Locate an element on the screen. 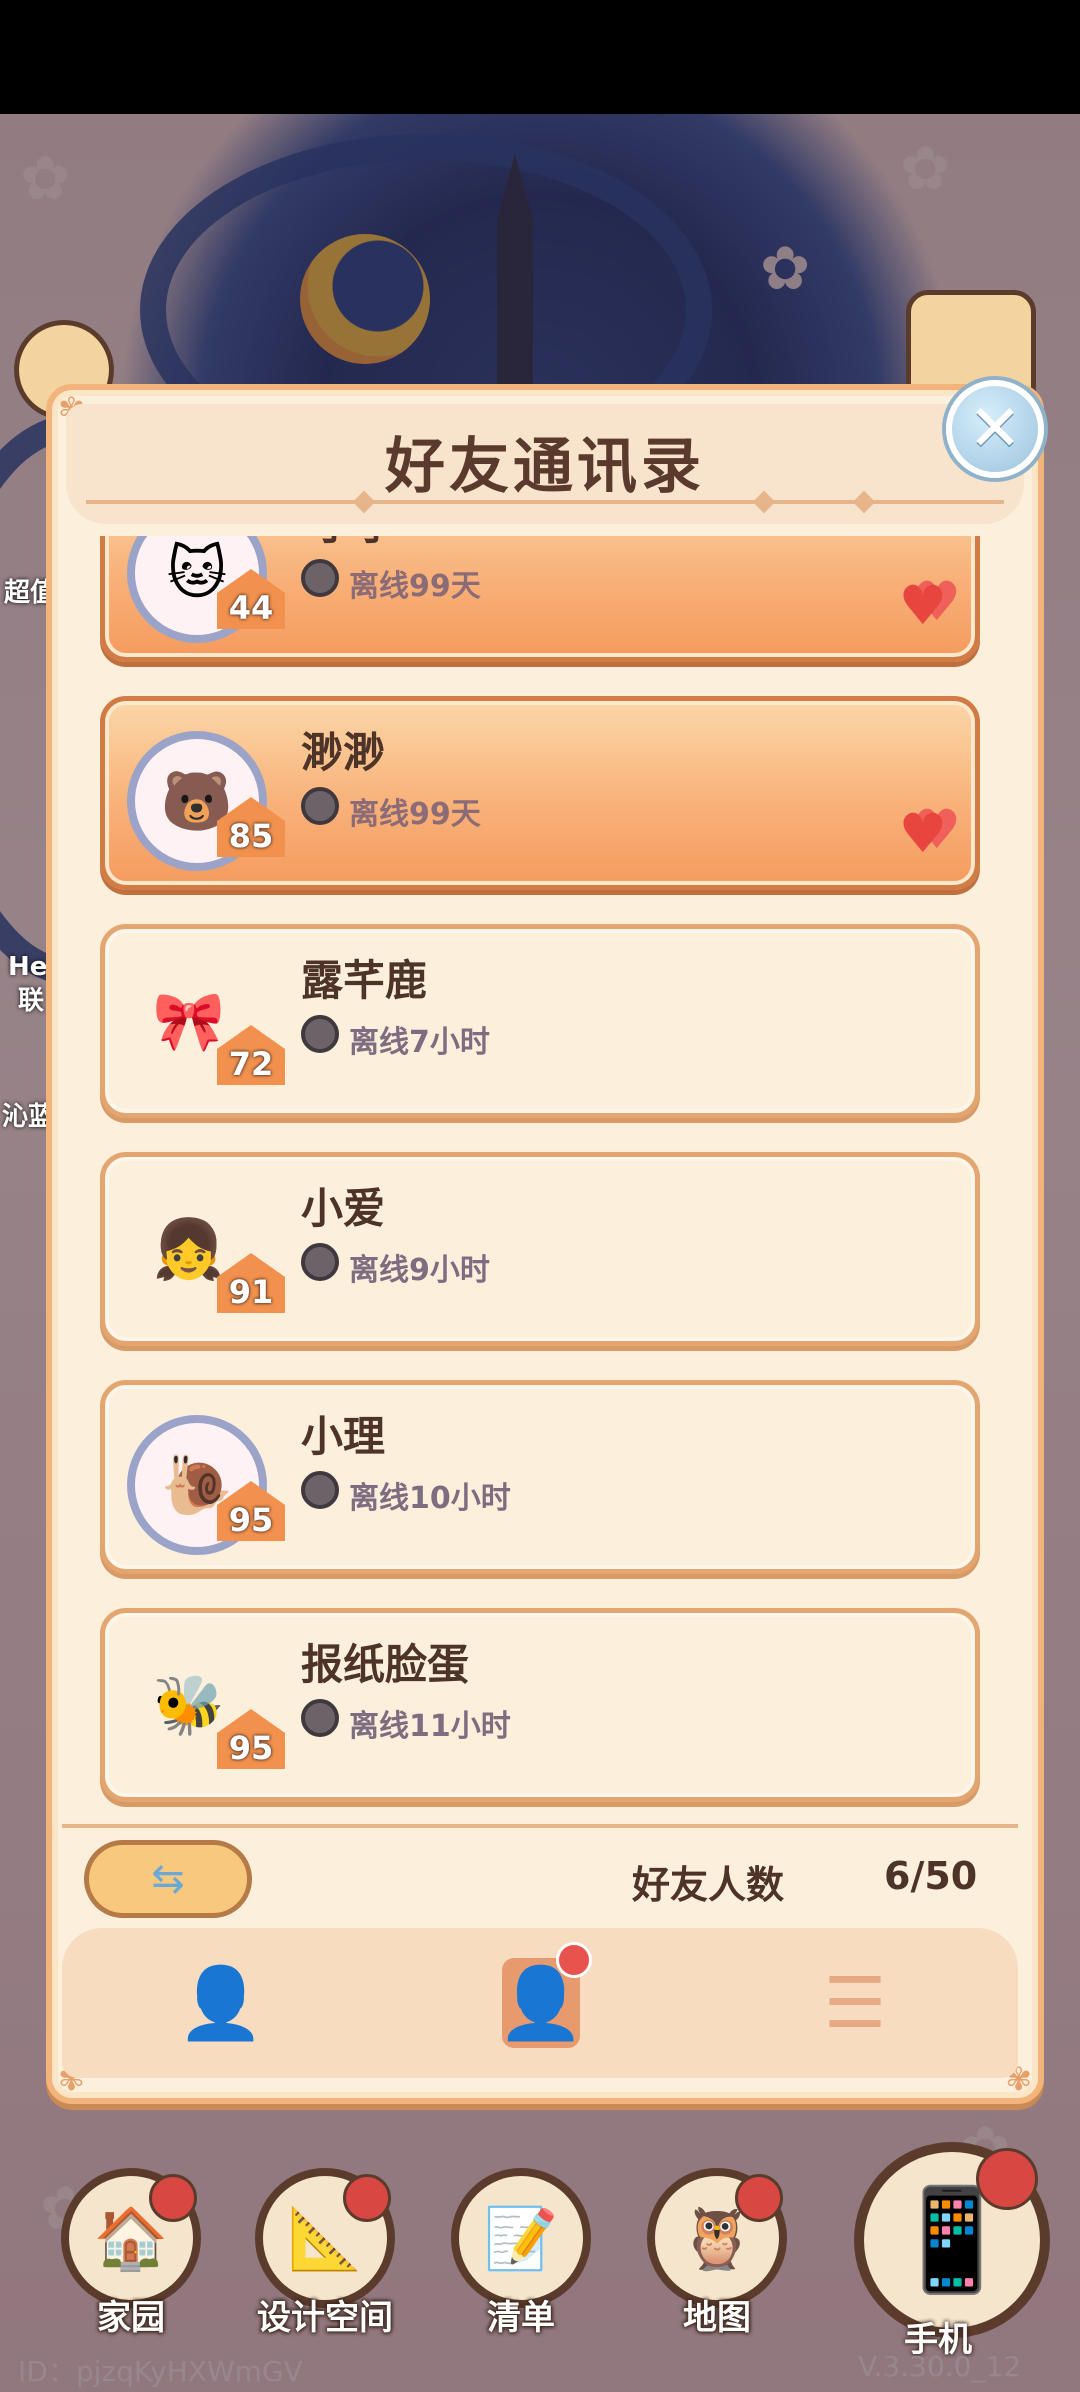 The width and height of the screenshot is (1080, 2392). friend-card: 🎀 72 露芊鹿 离线7小时 is located at coordinates (540, 1021).